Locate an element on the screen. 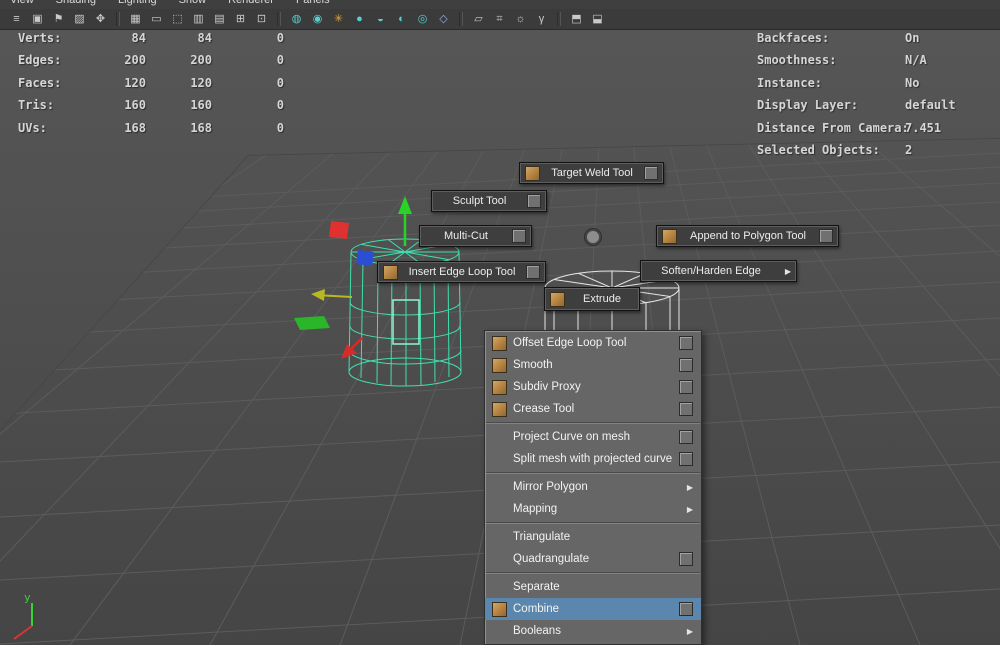 The height and width of the screenshot is (645, 1000). manip-plane-z-handle is located at coordinates (365, 258).